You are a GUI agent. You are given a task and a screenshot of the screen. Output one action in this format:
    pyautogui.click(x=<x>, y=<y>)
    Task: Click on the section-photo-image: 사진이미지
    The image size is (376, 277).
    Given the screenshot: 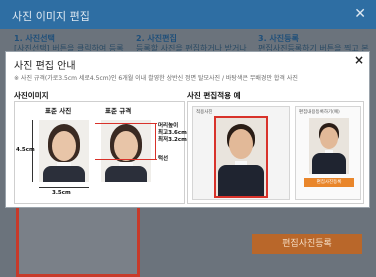 What is the action you would take?
    pyautogui.click(x=31, y=95)
    